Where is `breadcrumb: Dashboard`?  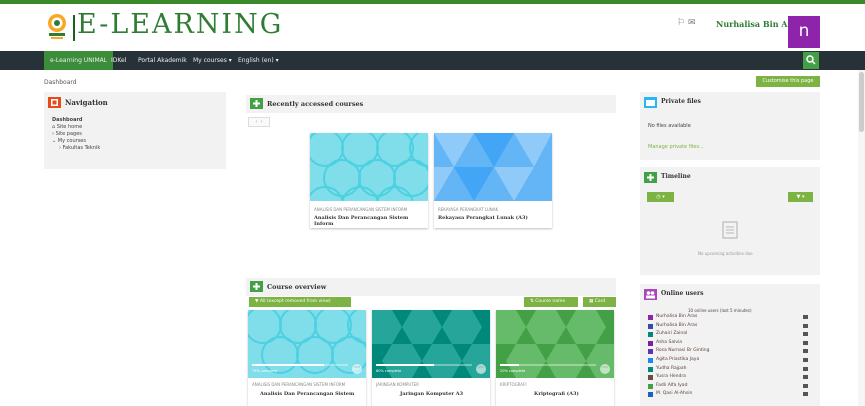 breadcrumb: Dashboard is located at coordinates (60, 82).